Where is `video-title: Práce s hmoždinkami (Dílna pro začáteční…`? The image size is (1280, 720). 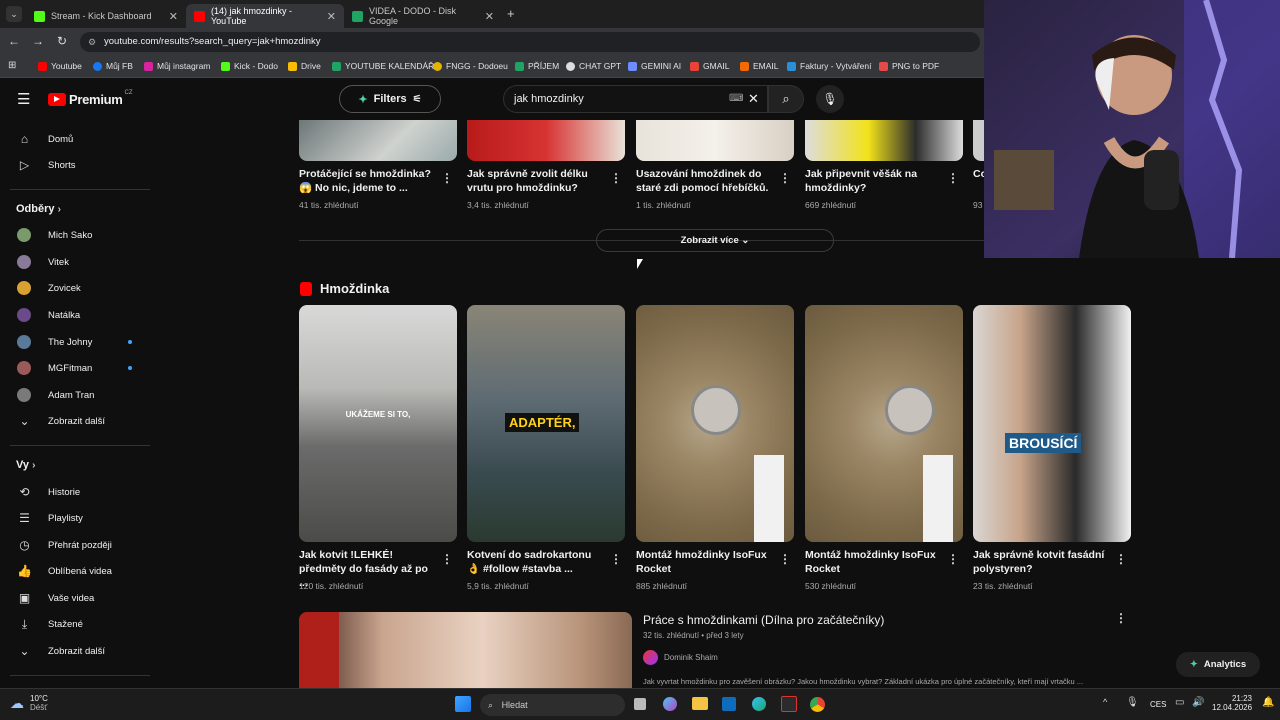
video-title: Práce s hmoždinkami (Dílna pro začáteční… is located at coordinates (763, 620).